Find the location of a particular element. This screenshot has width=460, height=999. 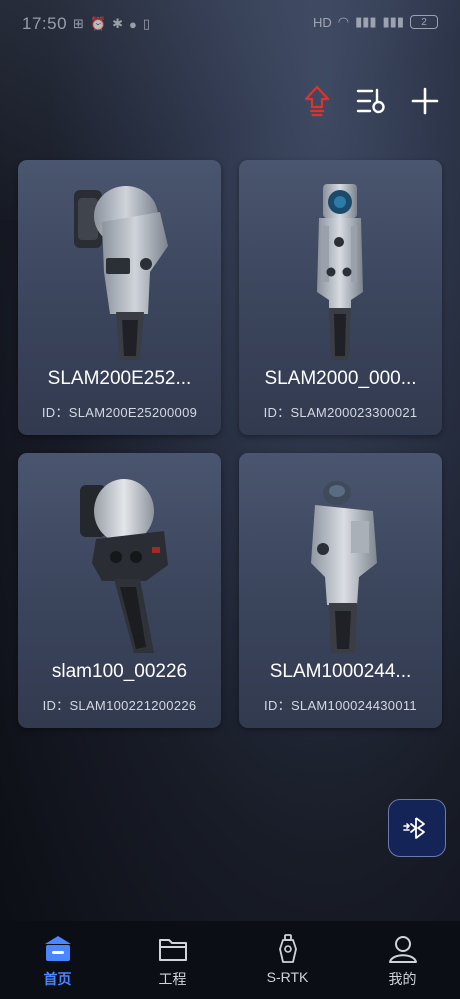

list-filter-icon is located at coordinates (370, 101).